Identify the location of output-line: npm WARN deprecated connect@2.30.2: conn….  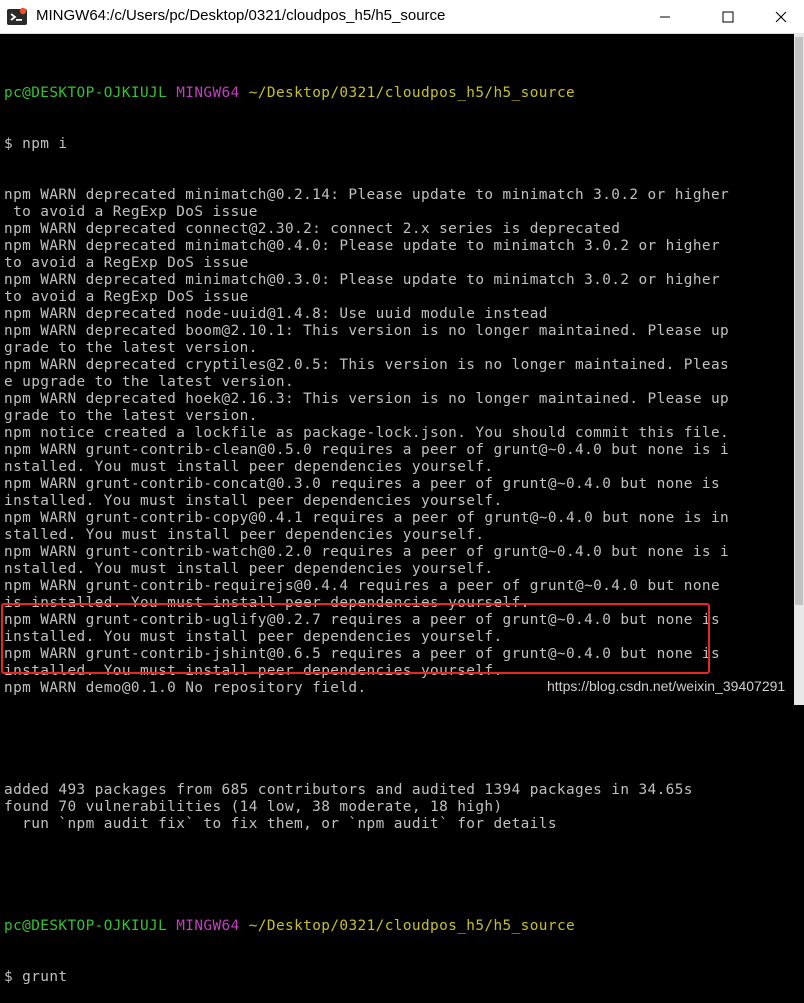
(312, 229).